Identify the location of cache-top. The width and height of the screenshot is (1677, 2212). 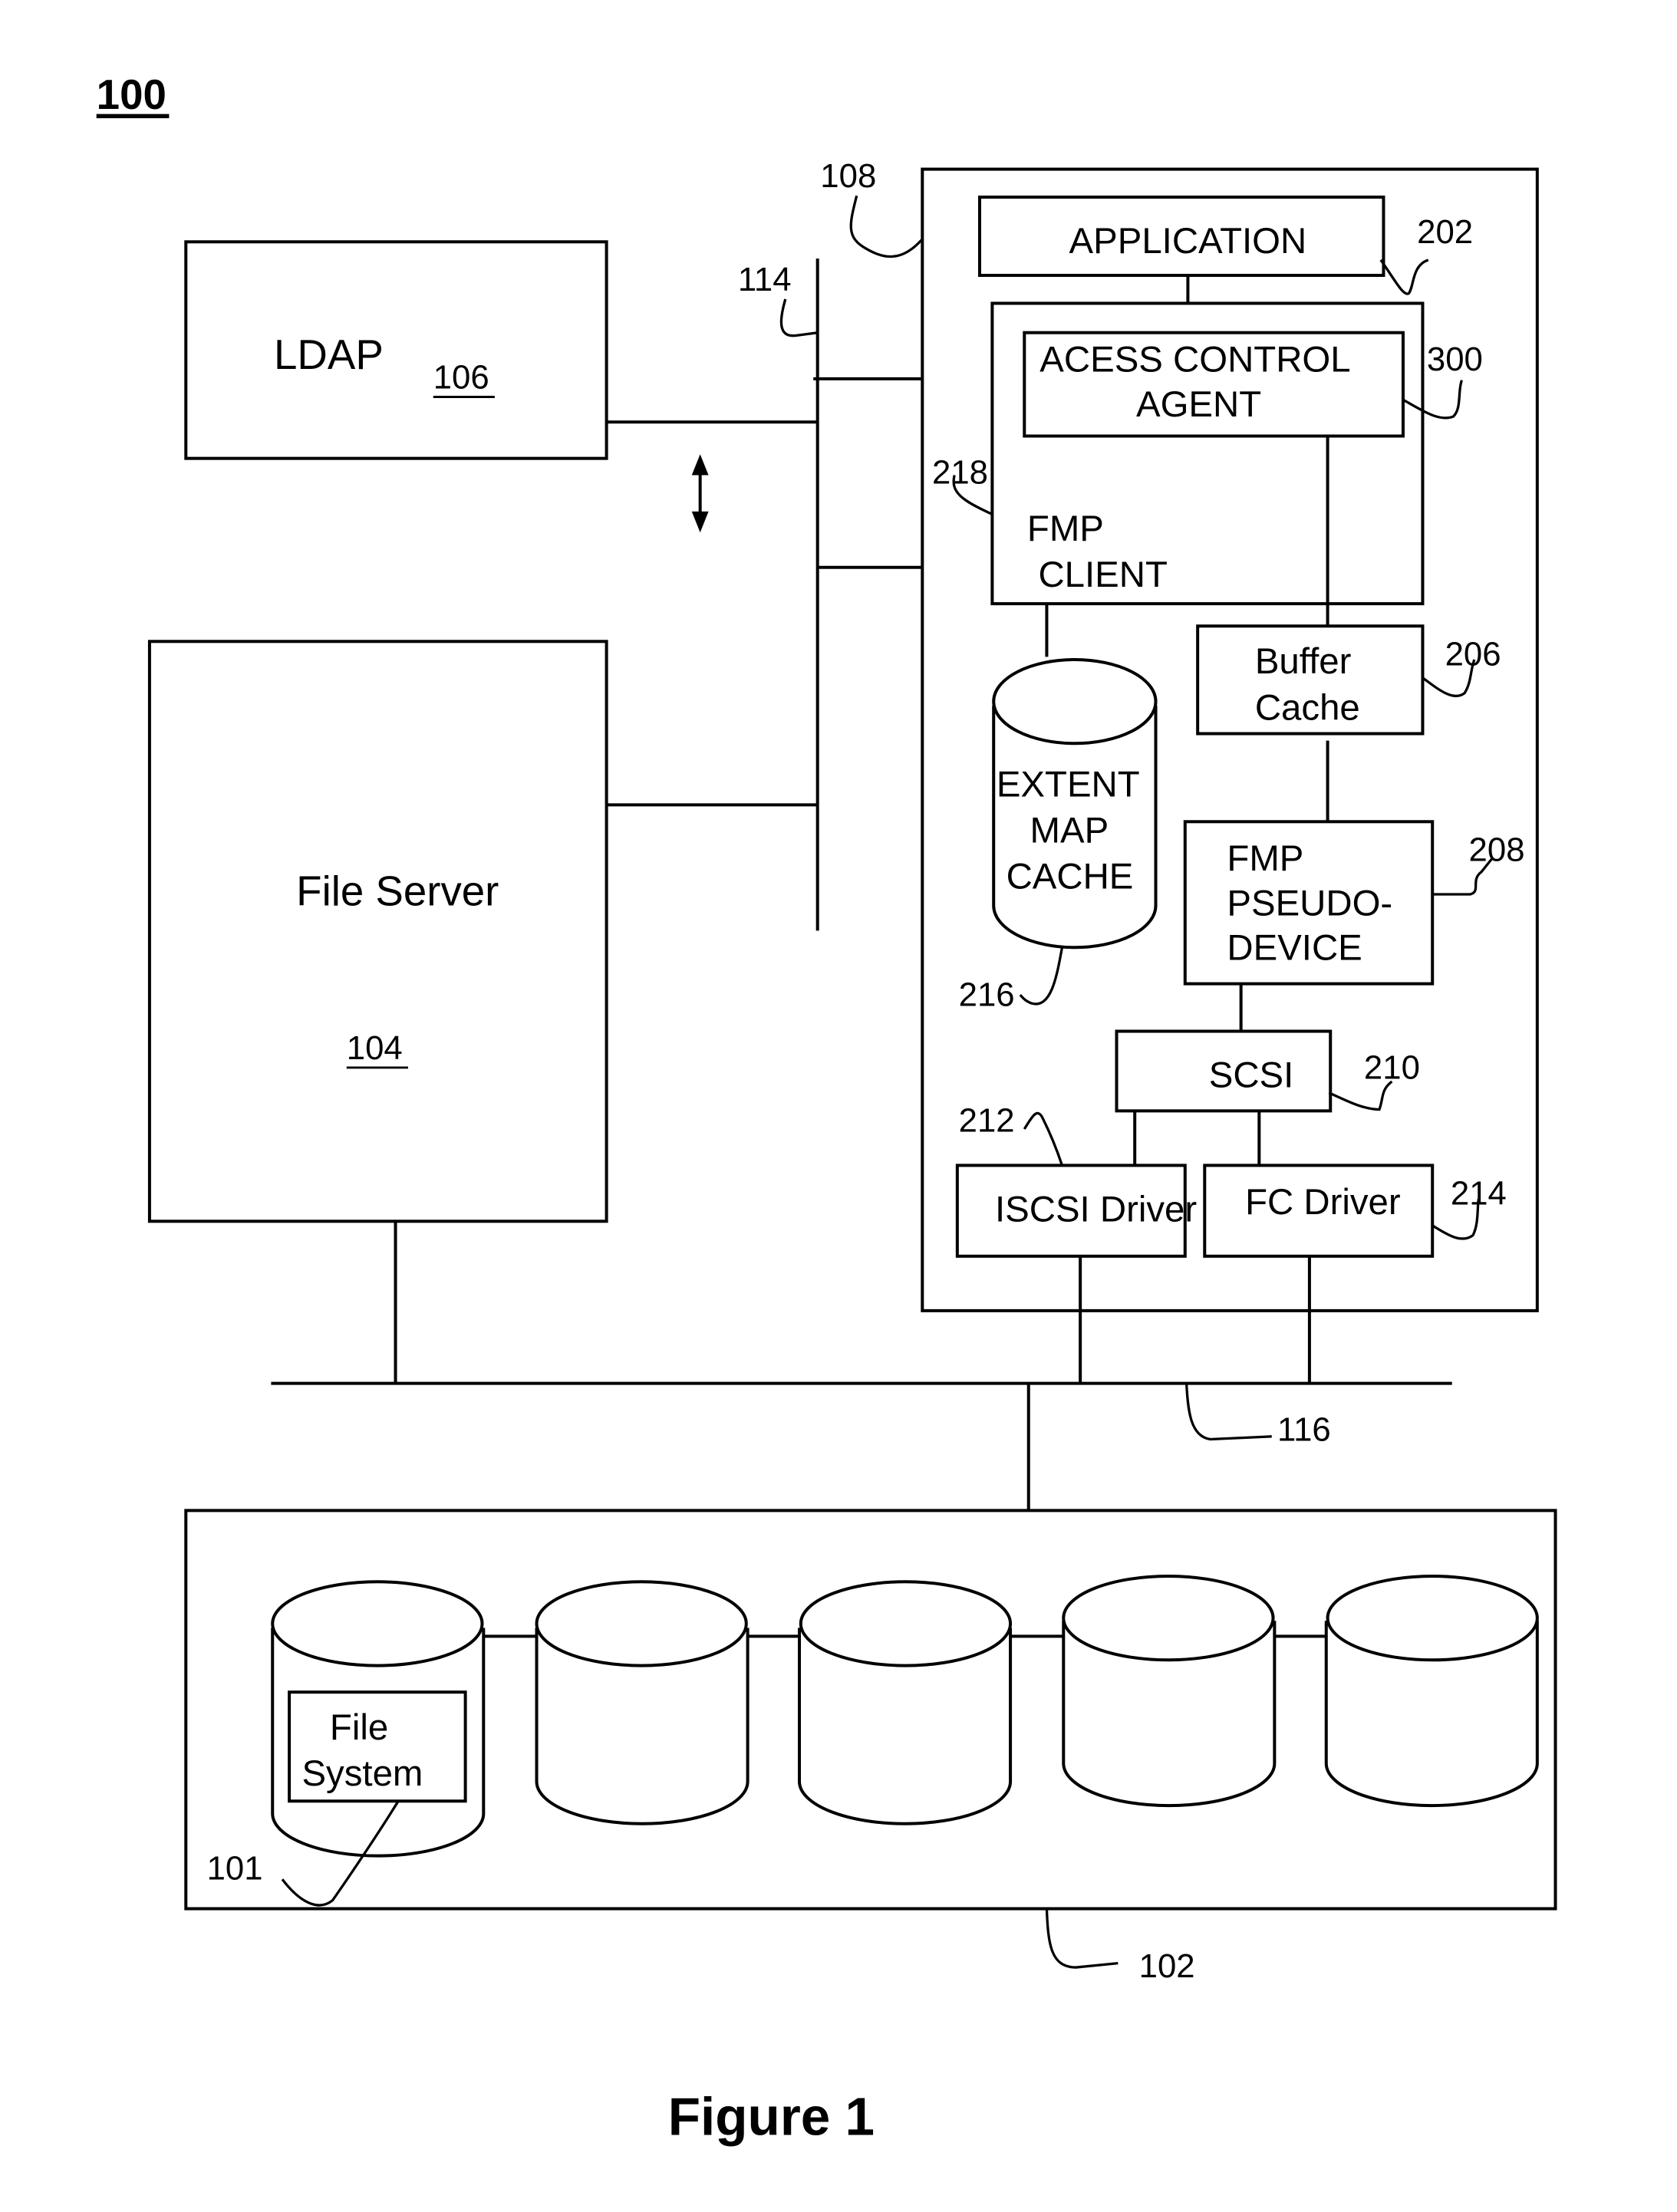
(1075, 701).